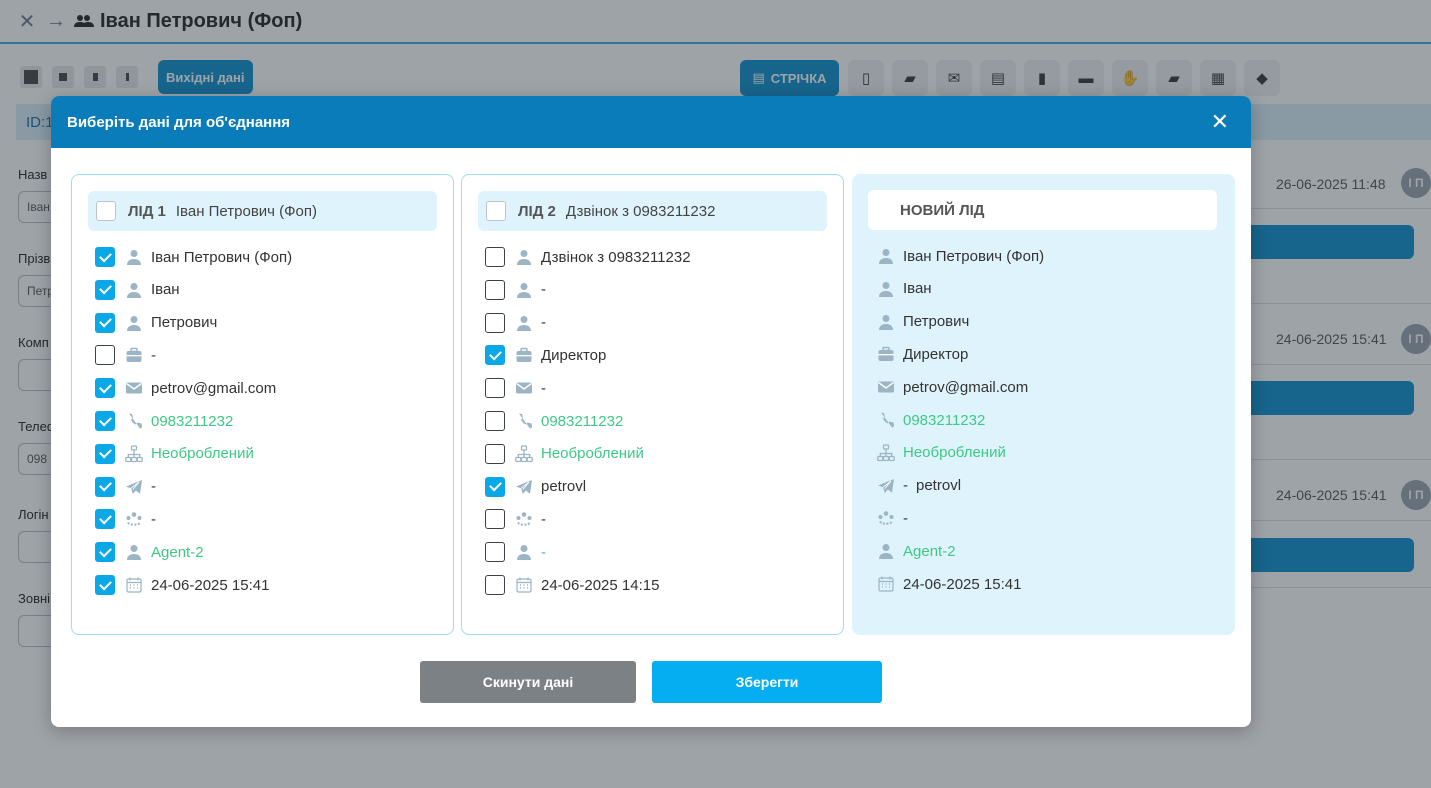 This screenshot has width=1431, height=788. Describe the element at coordinates (137, 290) in the screenshot. I see `field-row: Іван` at that location.